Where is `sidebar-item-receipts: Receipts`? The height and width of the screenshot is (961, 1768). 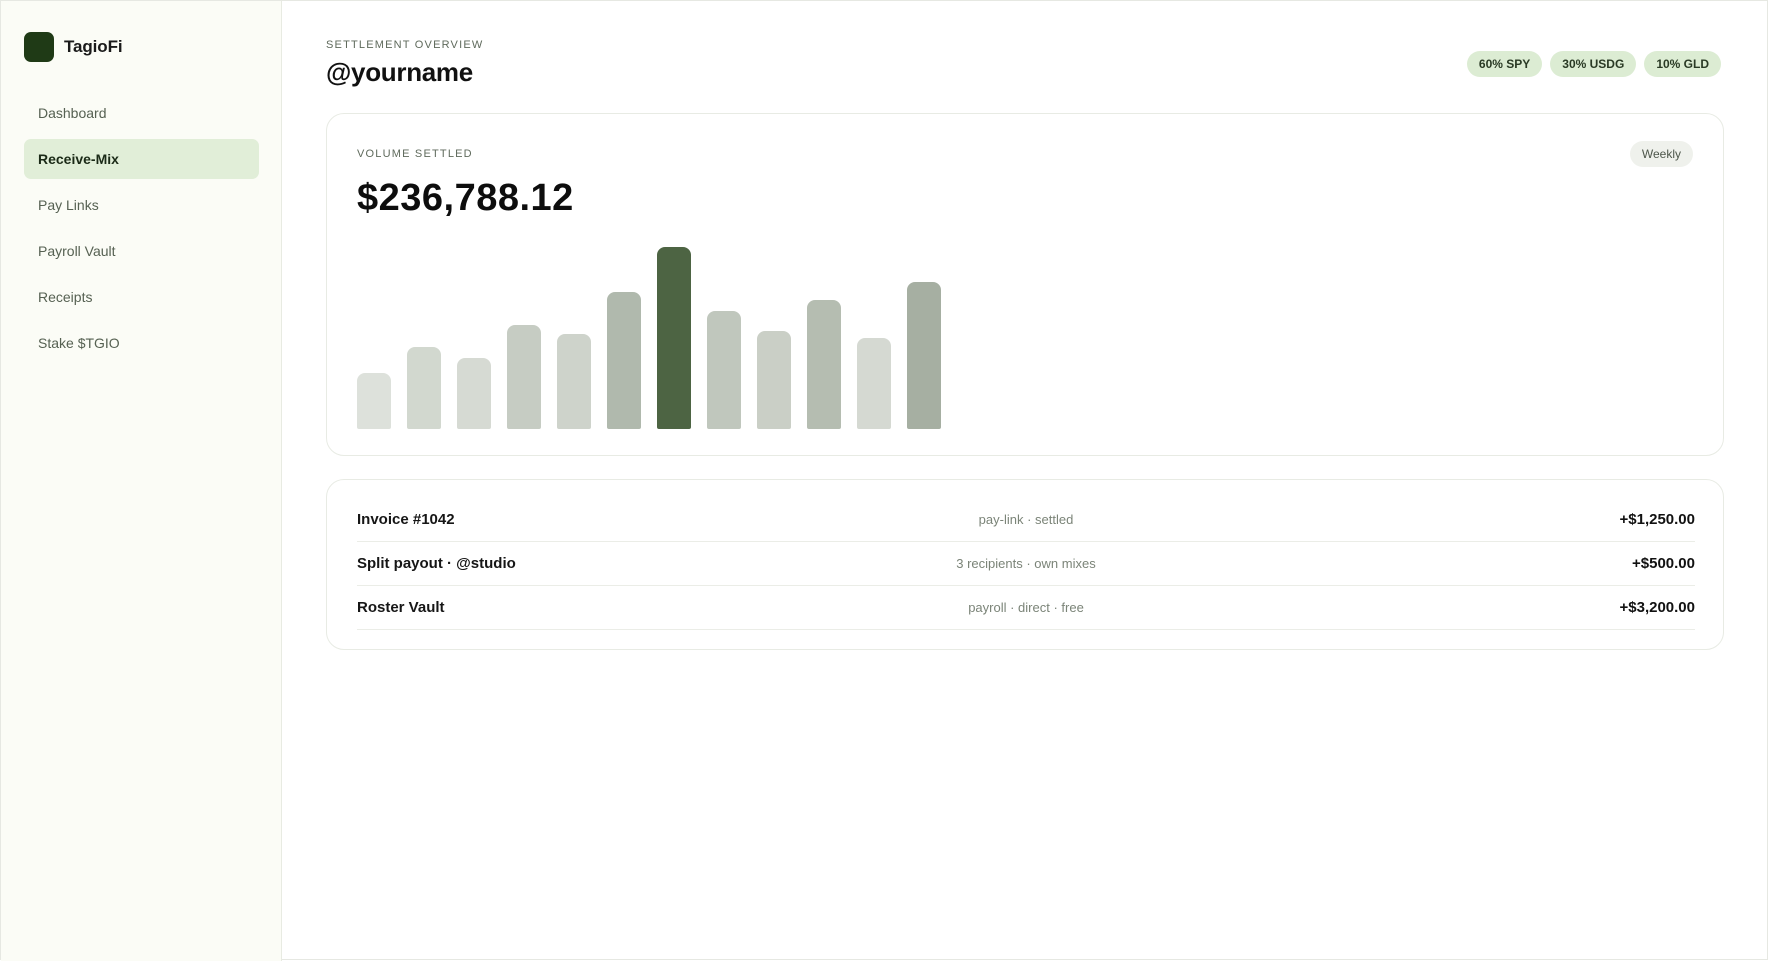 sidebar-item-receipts: Receipts is located at coordinates (141, 297).